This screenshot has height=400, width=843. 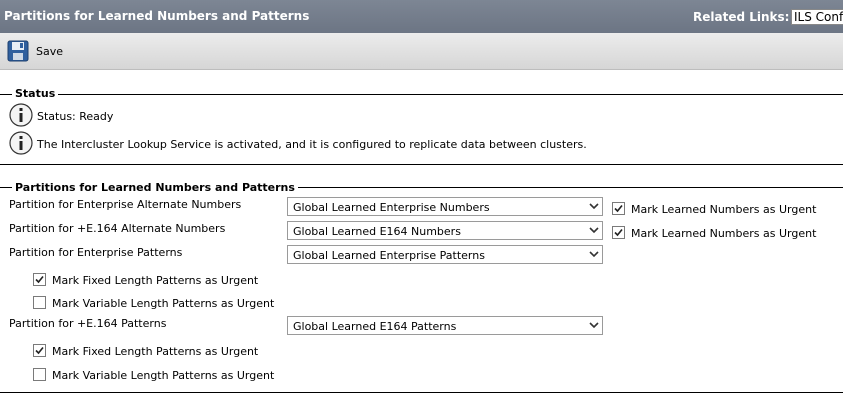 What do you see at coordinates (421, 392) in the screenshot?
I see `partitions-section-bottom-border` at bounding box center [421, 392].